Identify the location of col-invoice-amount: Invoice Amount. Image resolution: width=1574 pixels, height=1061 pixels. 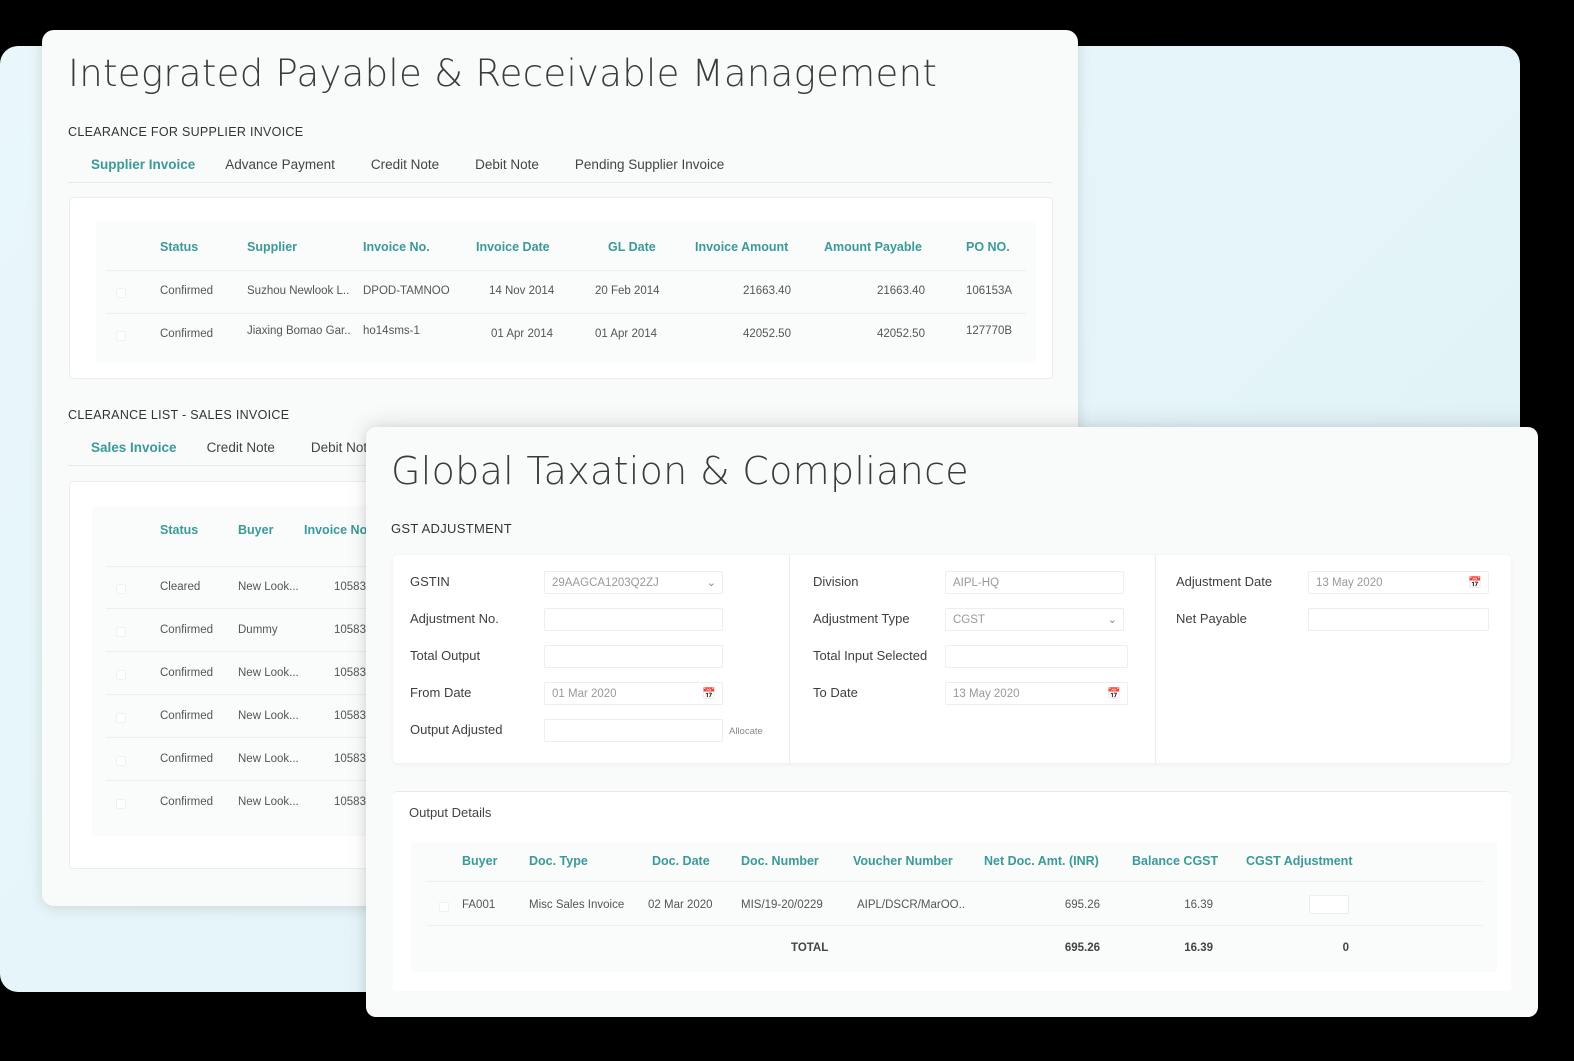
(741, 247).